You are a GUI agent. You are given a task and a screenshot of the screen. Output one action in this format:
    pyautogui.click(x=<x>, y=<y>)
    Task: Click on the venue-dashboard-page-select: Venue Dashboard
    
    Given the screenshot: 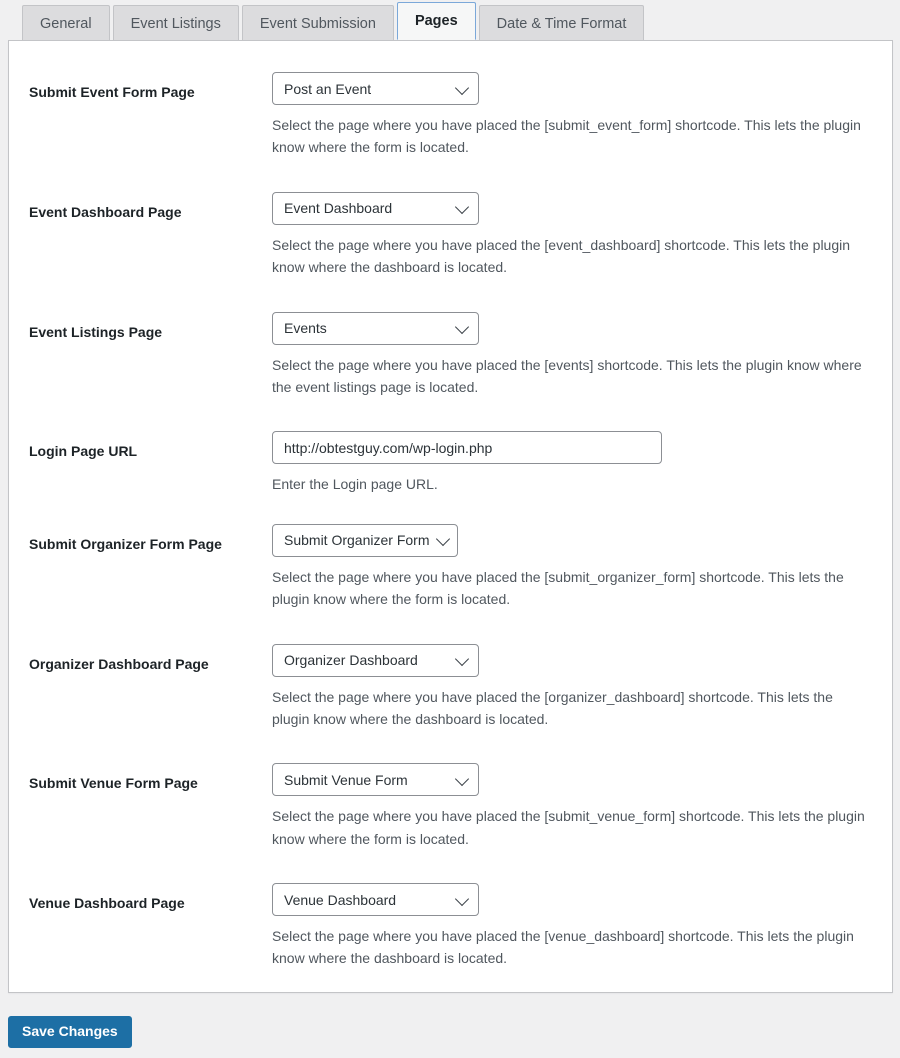 What is the action you would take?
    pyautogui.click(x=375, y=900)
    